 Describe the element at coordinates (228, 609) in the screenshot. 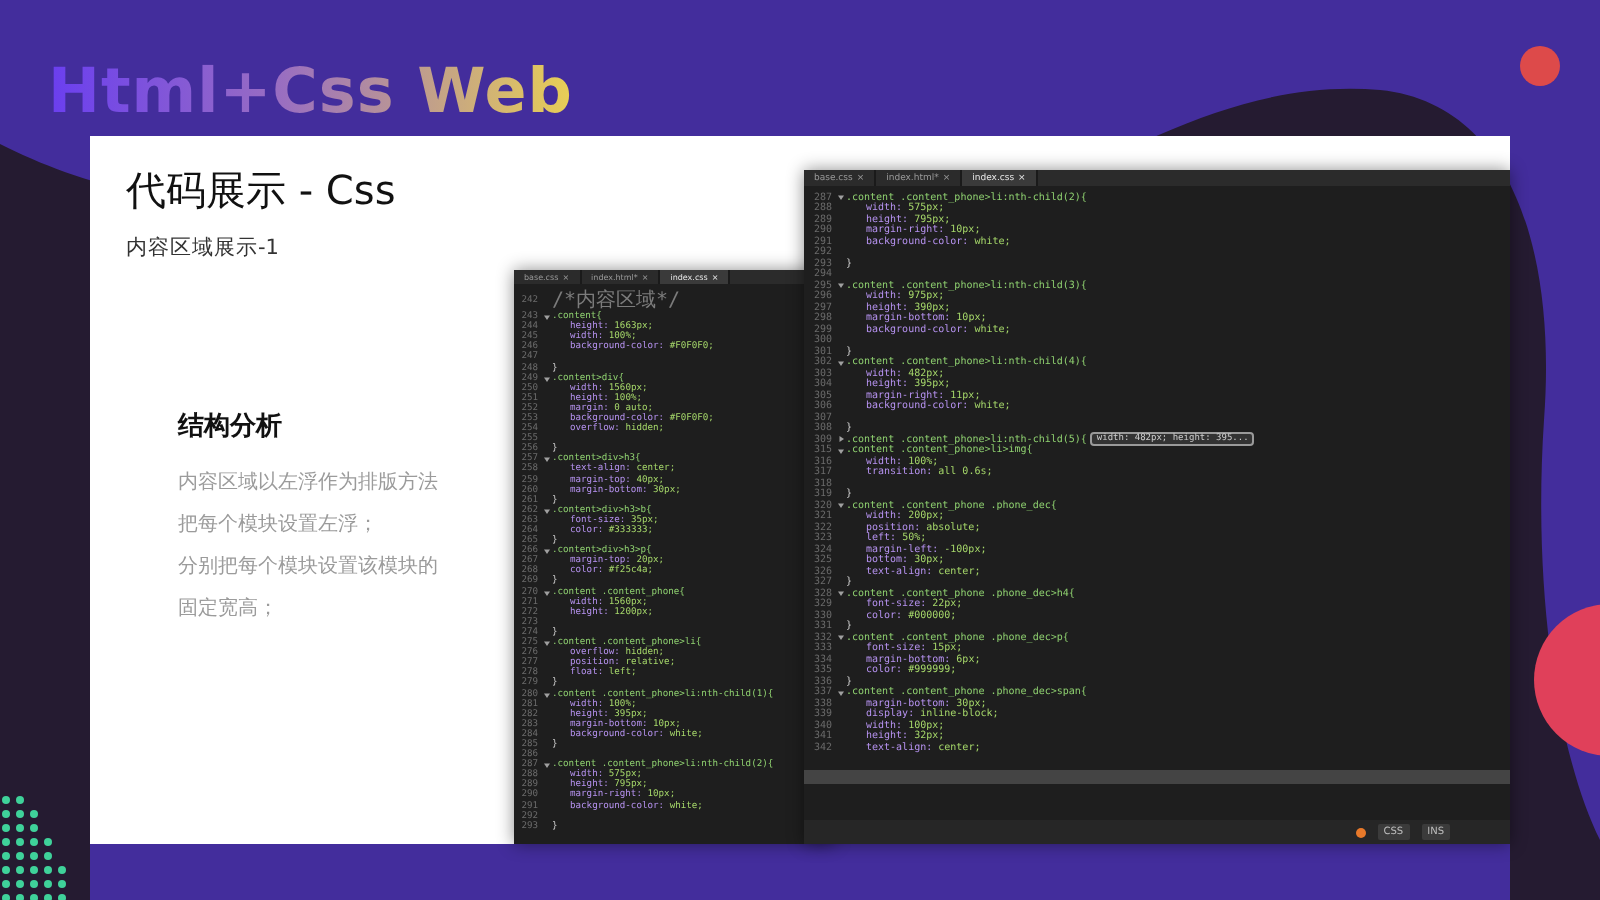

I see `description-text: 固定宽高；` at that location.